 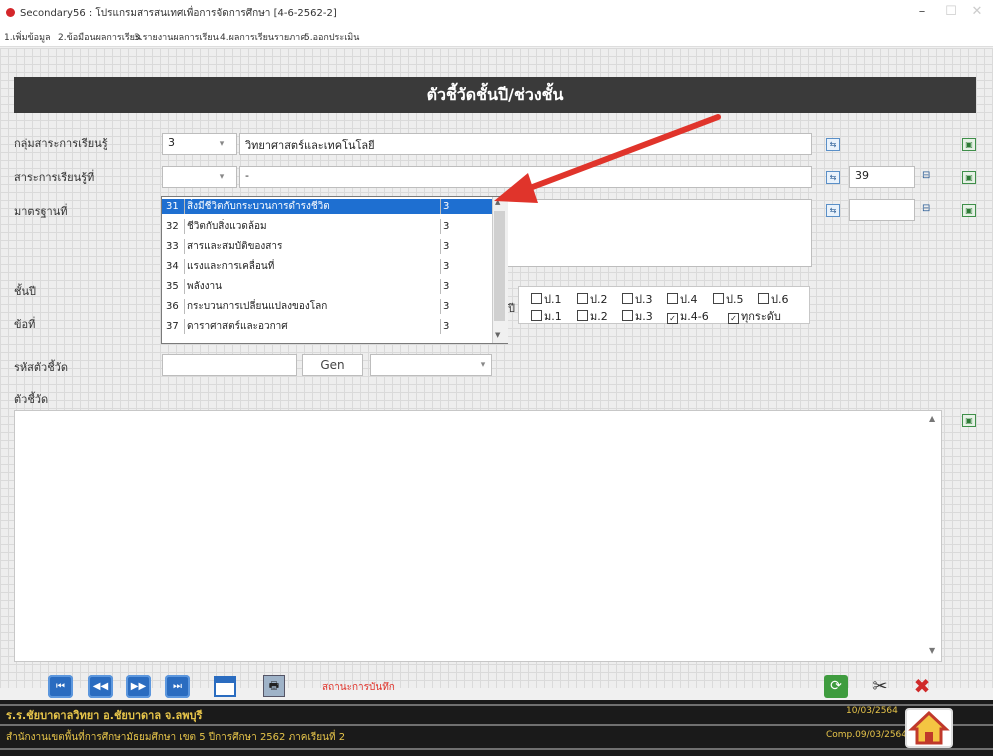 What do you see at coordinates (836, 686) in the screenshot?
I see `refresh-icon: ⟳` at bounding box center [836, 686].